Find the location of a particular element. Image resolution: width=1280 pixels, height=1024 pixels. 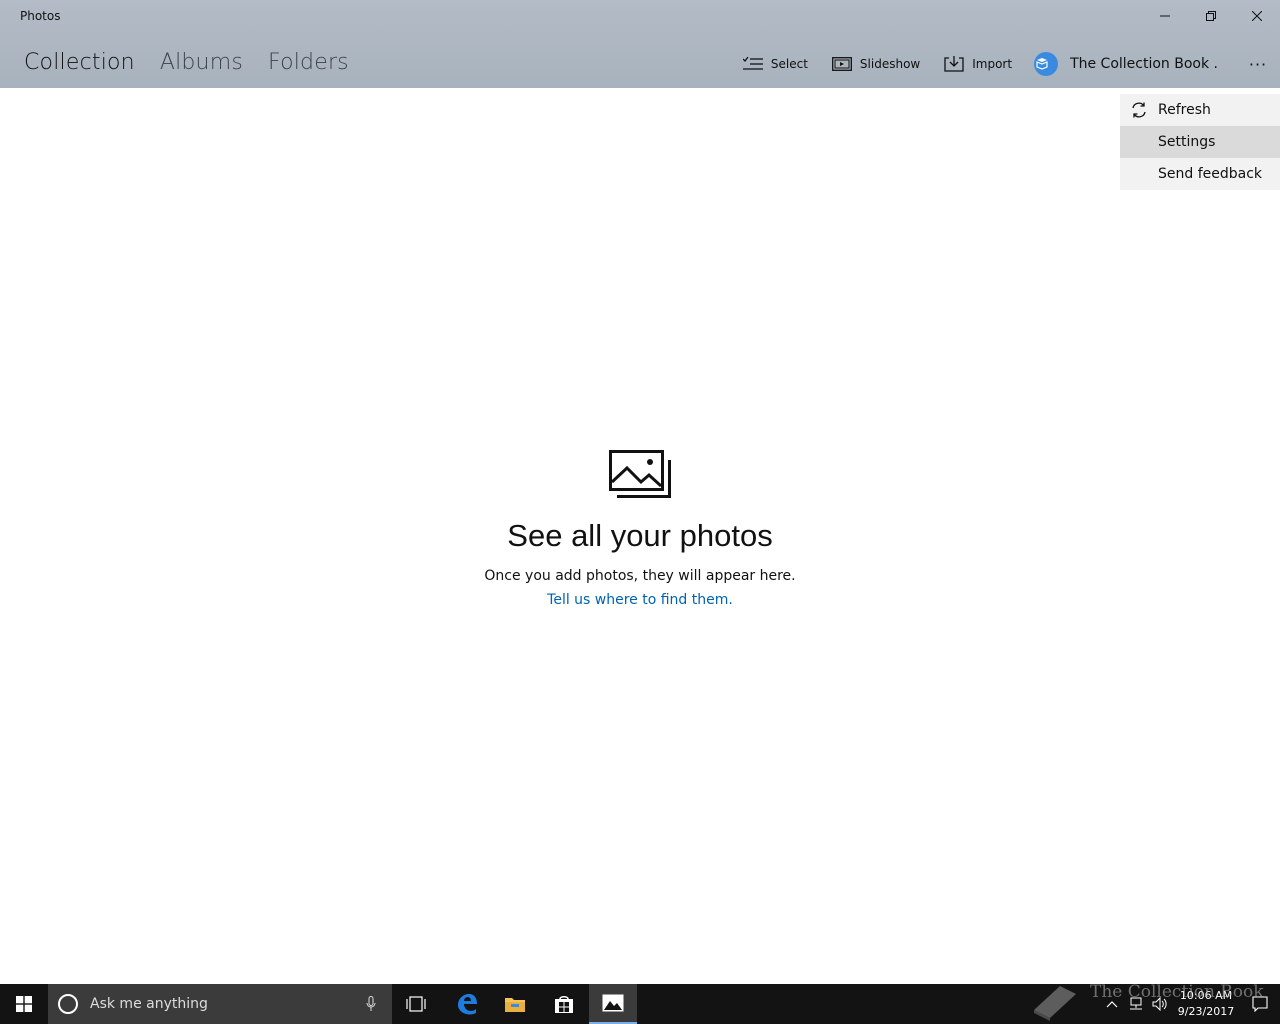

action-center-button is located at coordinates (1260, 1004).